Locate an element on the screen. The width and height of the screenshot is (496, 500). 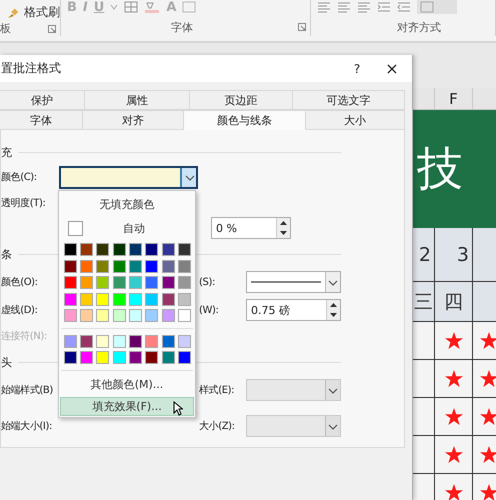
line-style-dropdown is located at coordinates (293, 282).